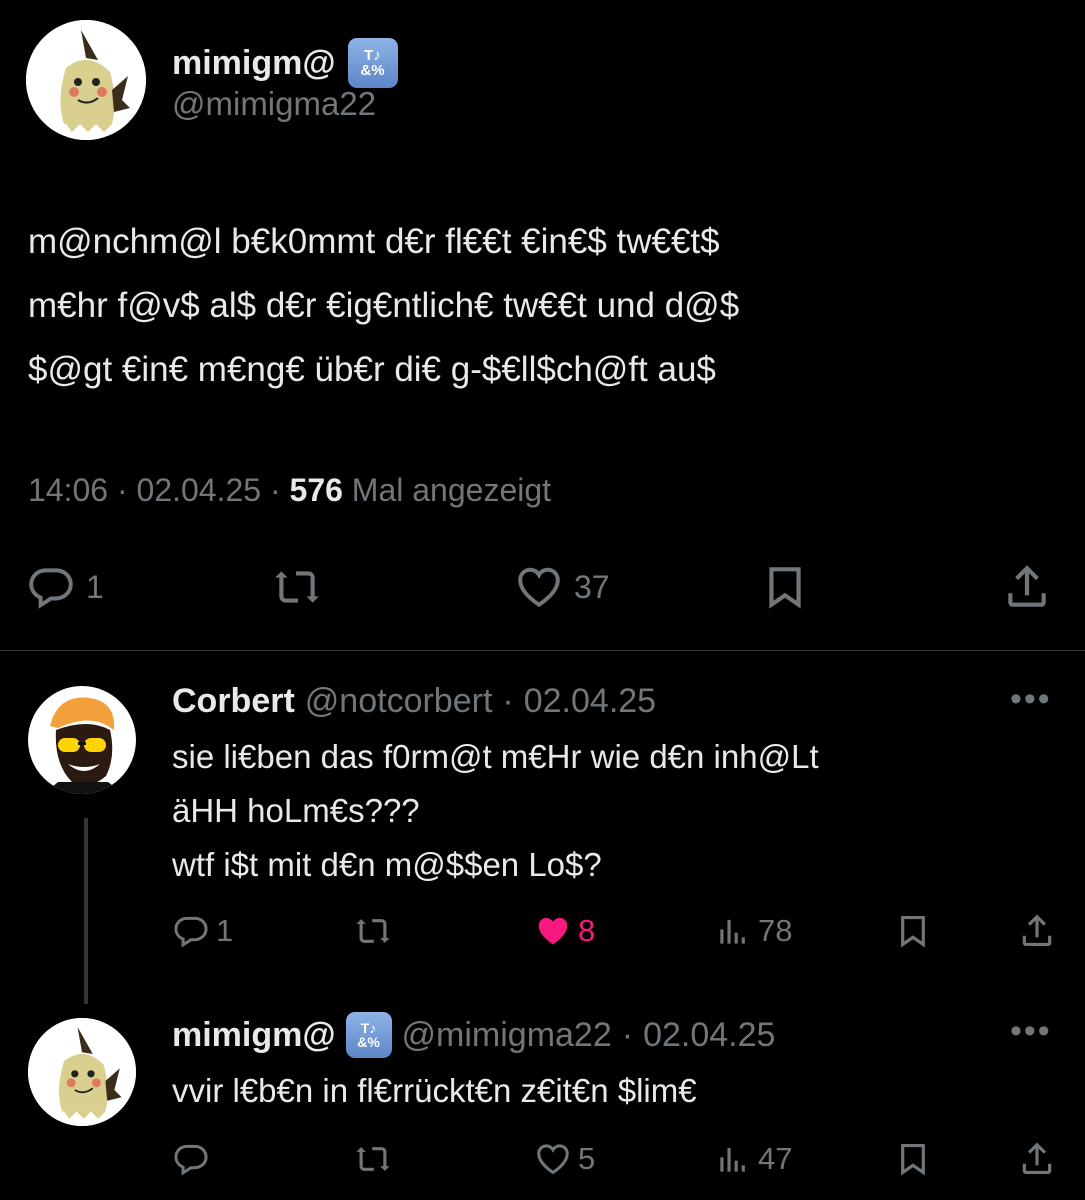  Describe the element at coordinates (587, 930) in the screenshot. I see `like-count: 8` at that location.